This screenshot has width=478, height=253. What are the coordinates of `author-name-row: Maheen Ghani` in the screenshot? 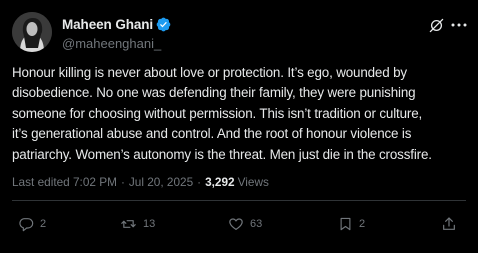 It's located at (116, 24).